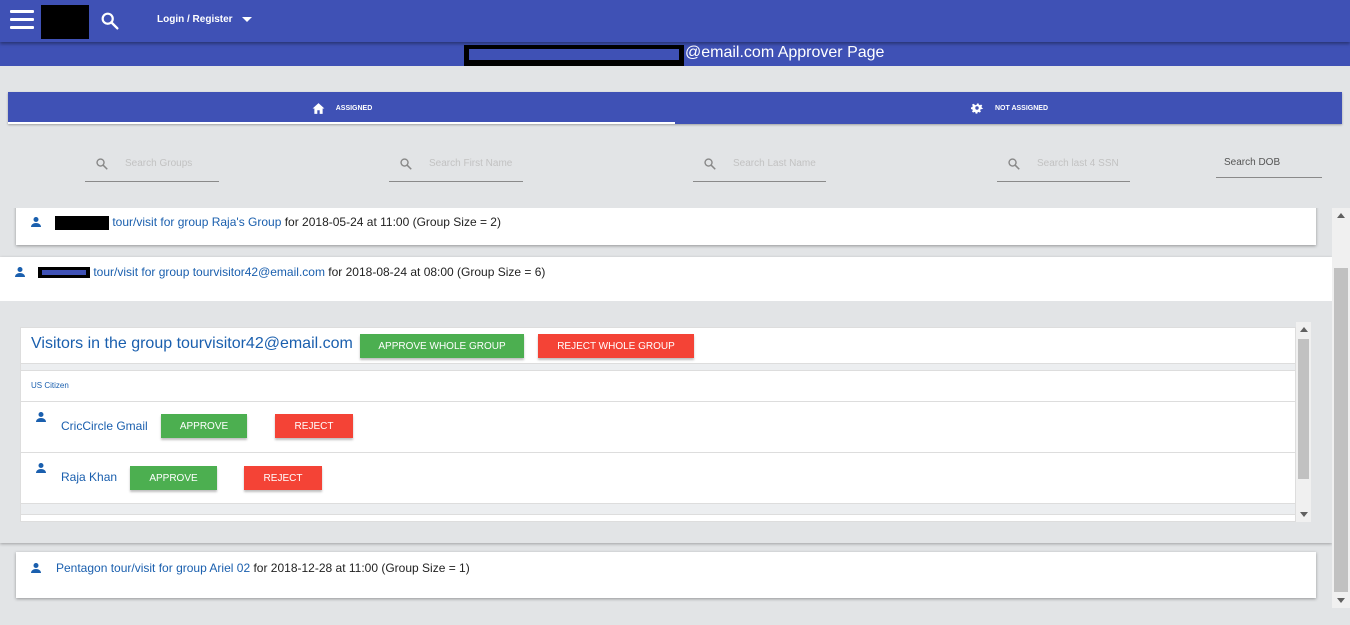  Describe the element at coordinates (1271, 162) in the screenshot. I see `search-dob-input` at that location.